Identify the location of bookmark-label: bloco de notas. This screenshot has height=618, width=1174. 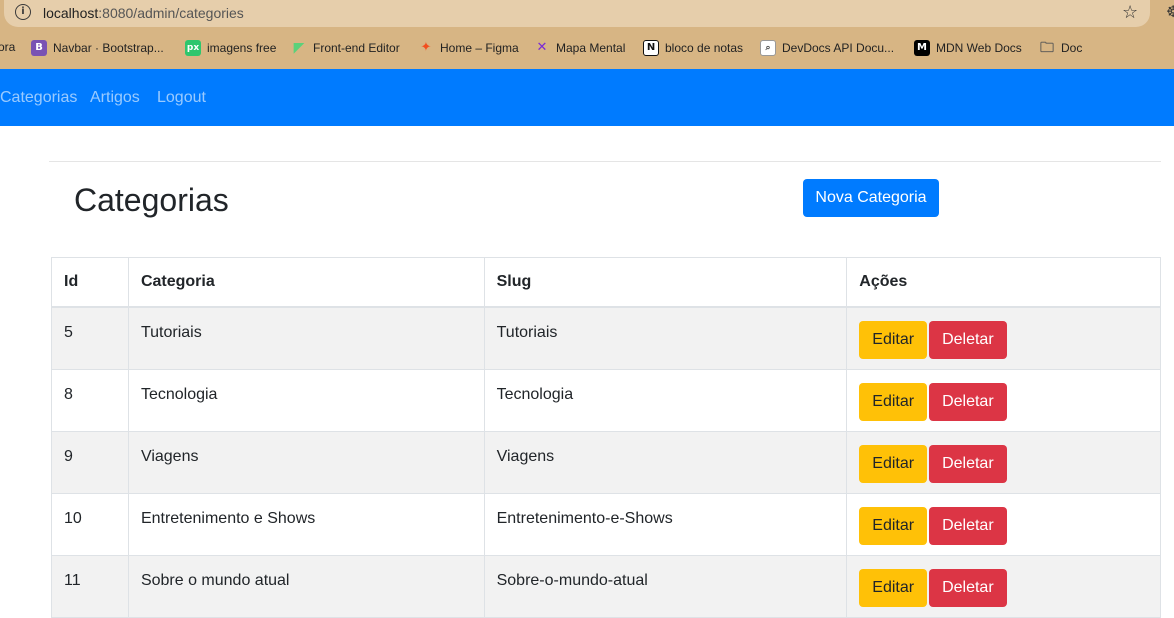
(704, 48).